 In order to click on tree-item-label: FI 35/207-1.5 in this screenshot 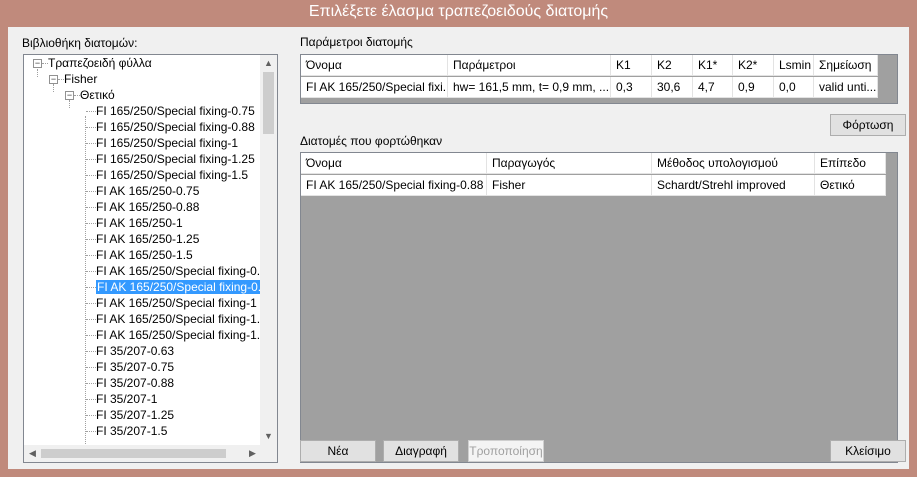, I will do `click(132, 431)`.